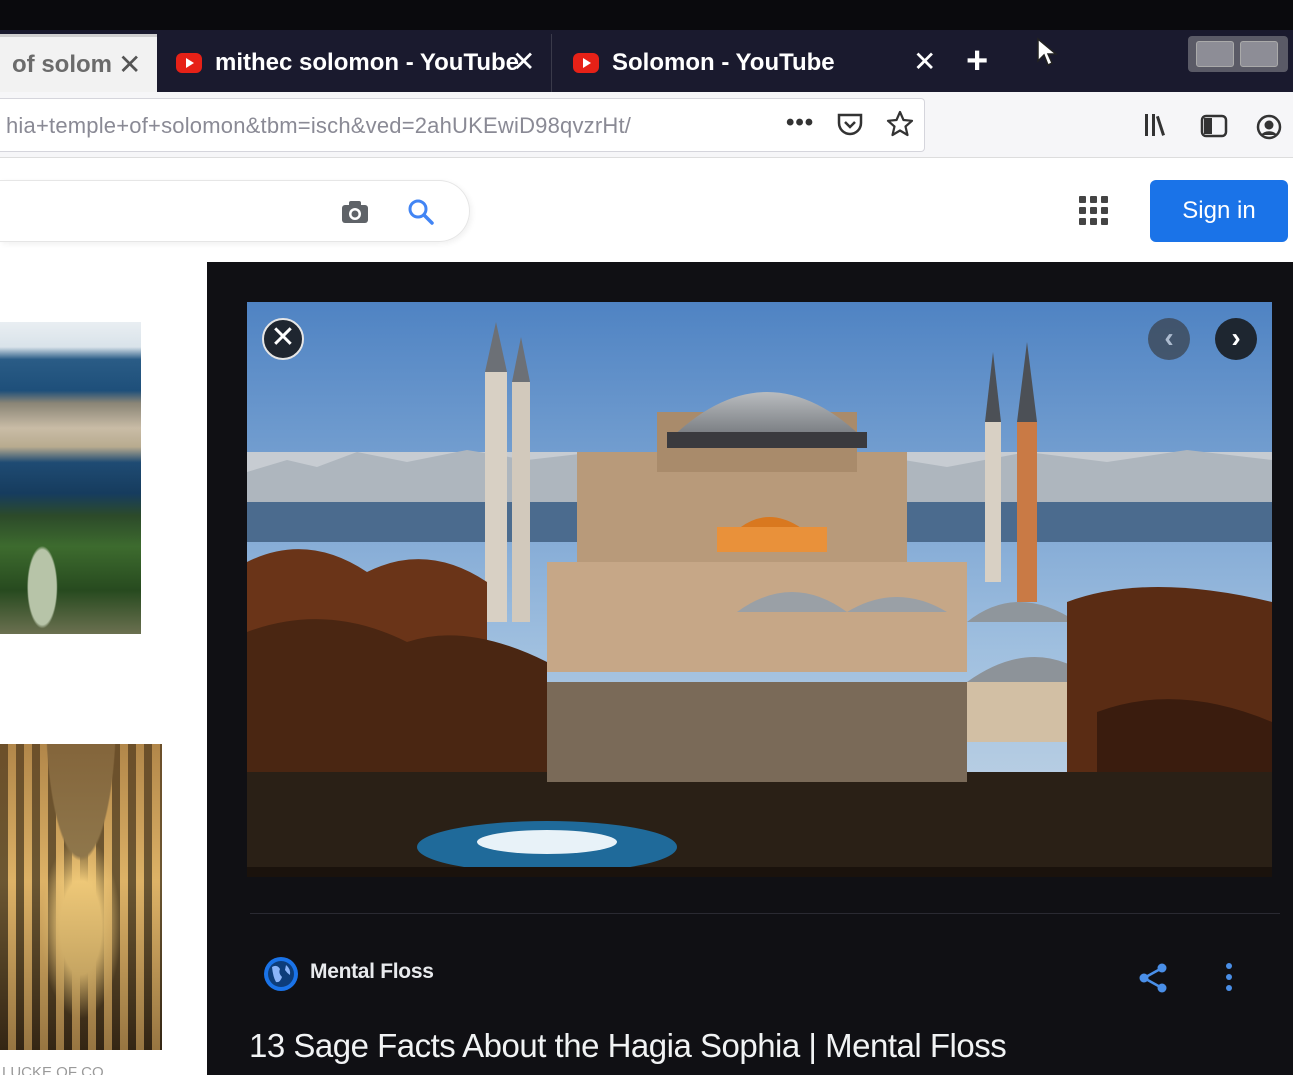 The height and width of the screenshot is (1075, 1293). I want to click on previous-image-button: ‹, so click(1169, 339).